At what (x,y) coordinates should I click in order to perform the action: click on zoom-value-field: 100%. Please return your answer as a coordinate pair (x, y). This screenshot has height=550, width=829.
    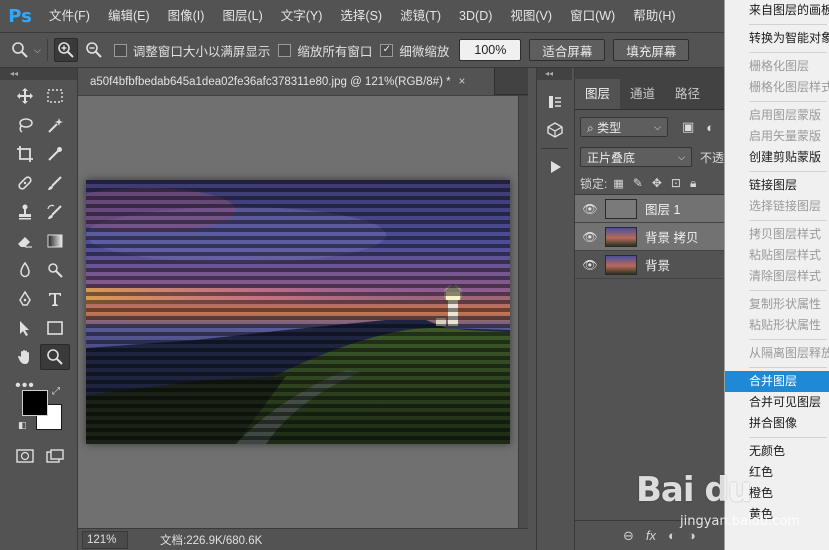
    Looking at the image, I should click on (490, 50).